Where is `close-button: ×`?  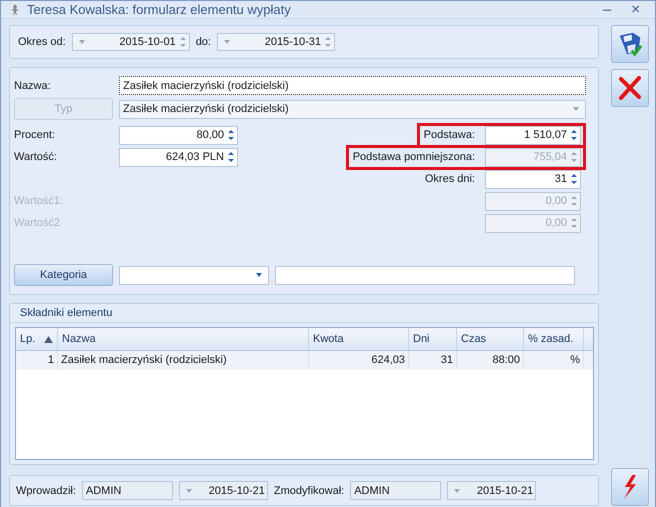 close-button: × is located at coordinates (635, 9).